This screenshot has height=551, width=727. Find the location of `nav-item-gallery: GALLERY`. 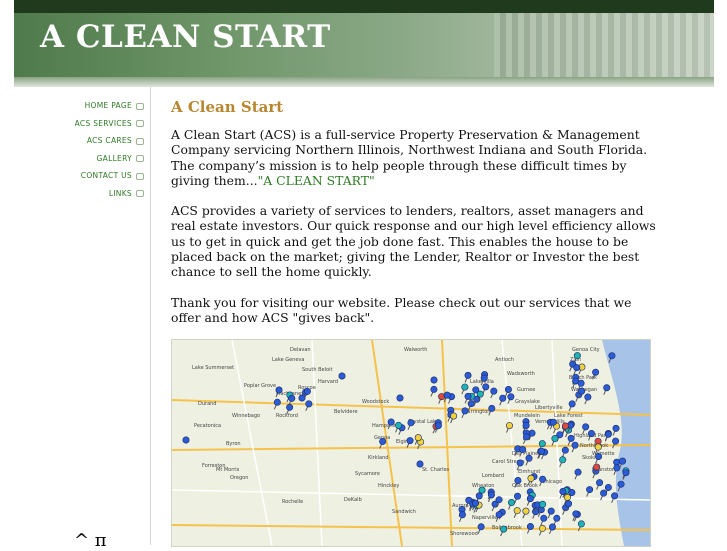

nav-item-gallery: GALLERY is located at coordinates (109, 163).